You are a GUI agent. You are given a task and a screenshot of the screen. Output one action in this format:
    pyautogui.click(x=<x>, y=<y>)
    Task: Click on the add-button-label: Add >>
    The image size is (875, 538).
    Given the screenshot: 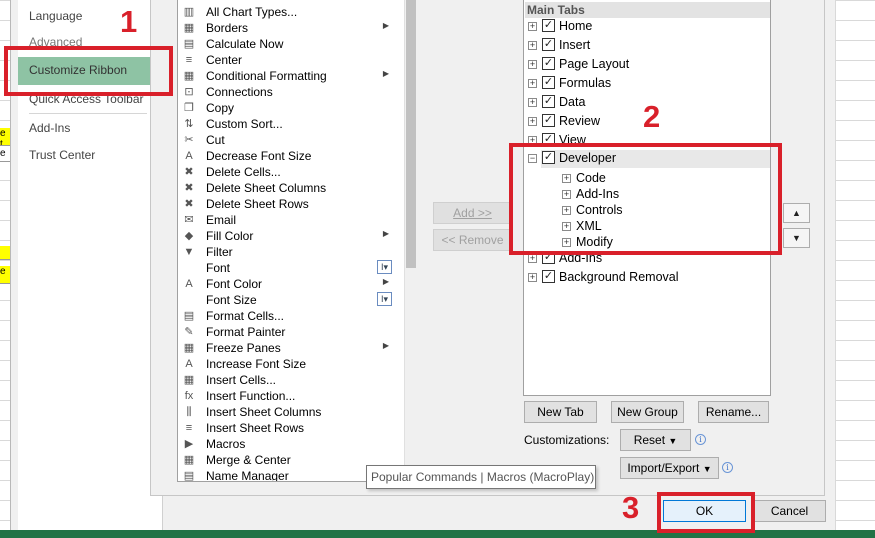 What is the action you would take?
    pyautogui.click(x=472, y=213)
    